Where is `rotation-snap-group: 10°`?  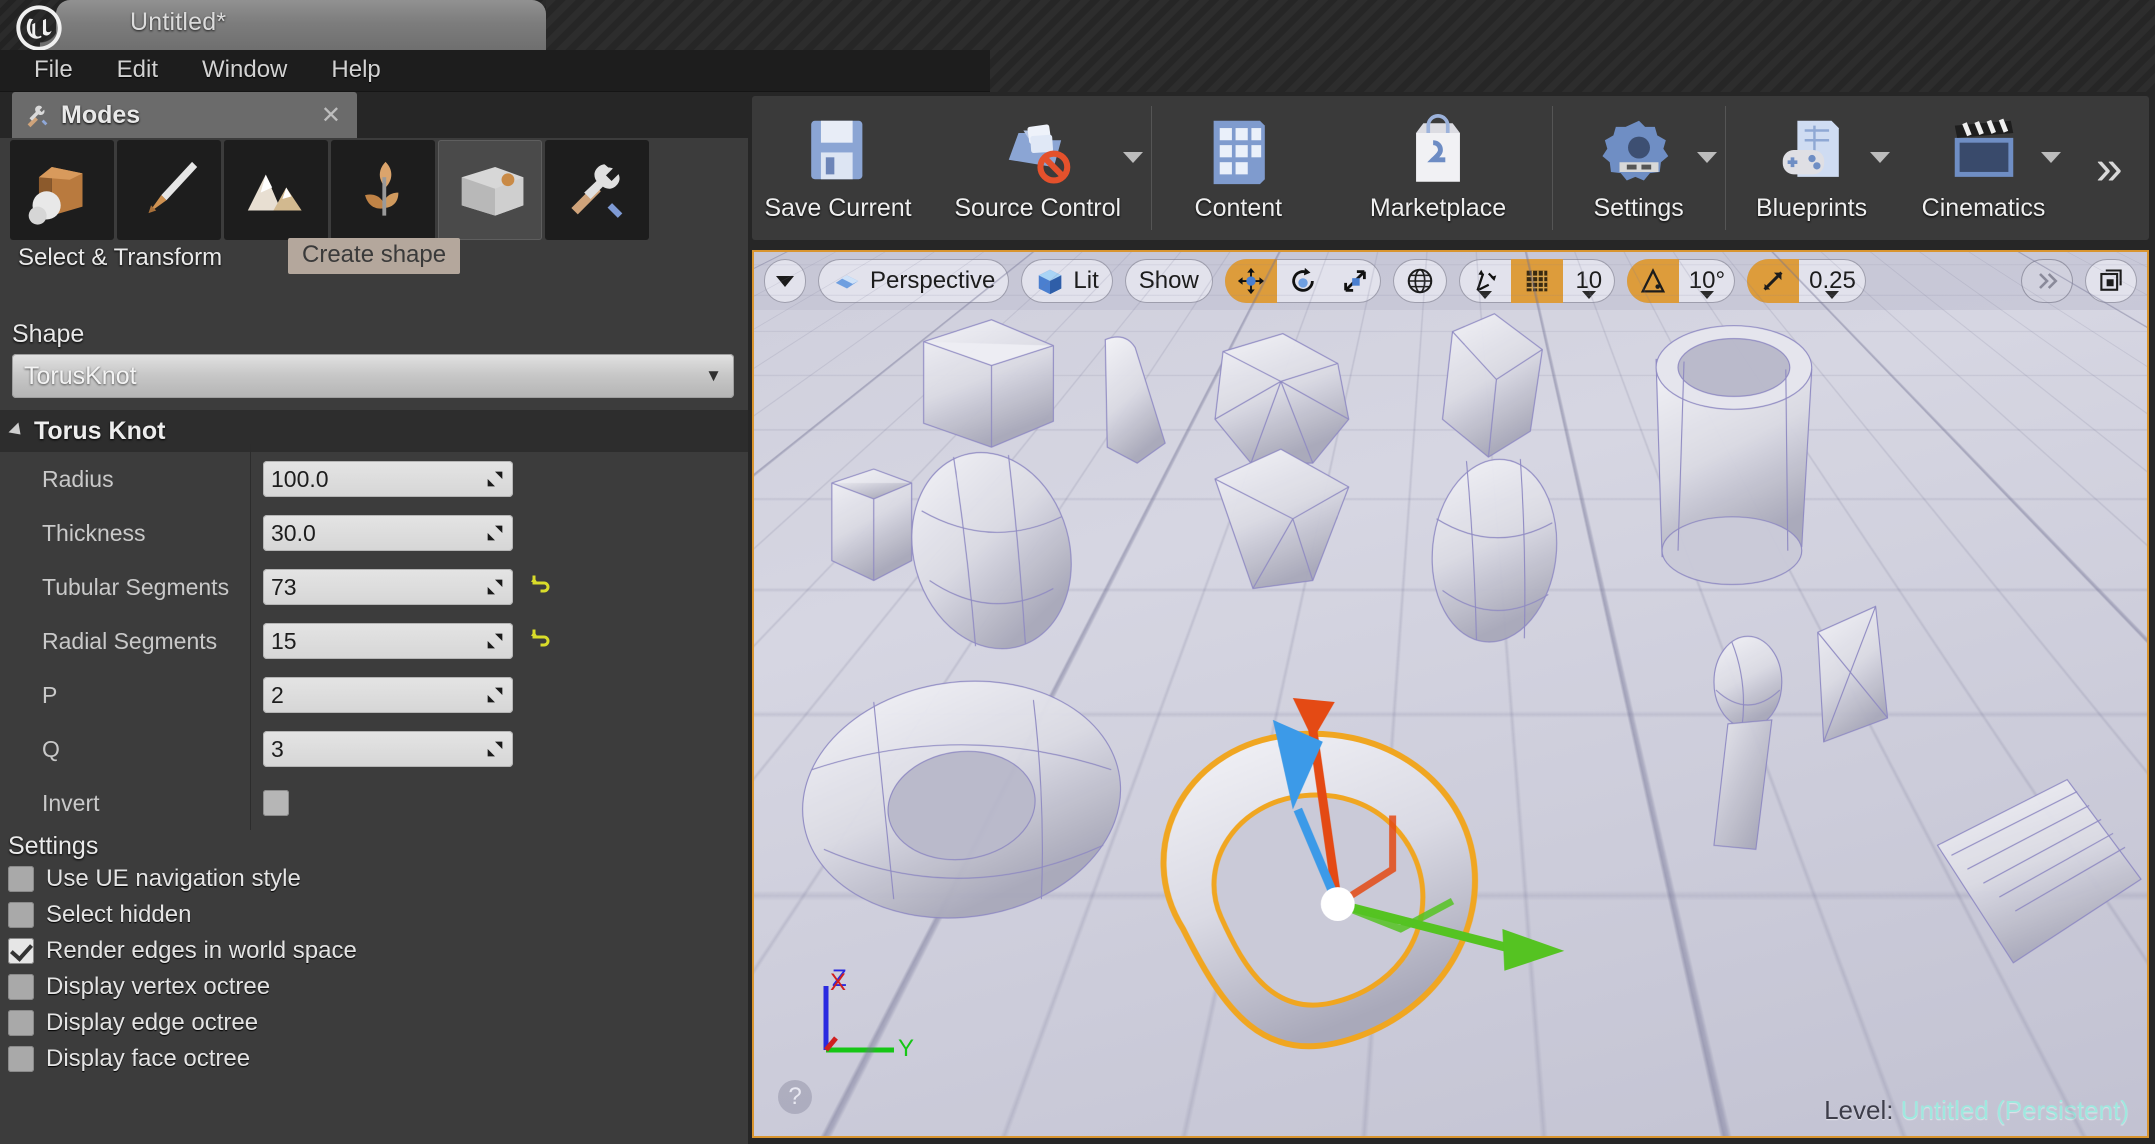 rotation-snap-group: 10° is located at coordinates (1681, 281).